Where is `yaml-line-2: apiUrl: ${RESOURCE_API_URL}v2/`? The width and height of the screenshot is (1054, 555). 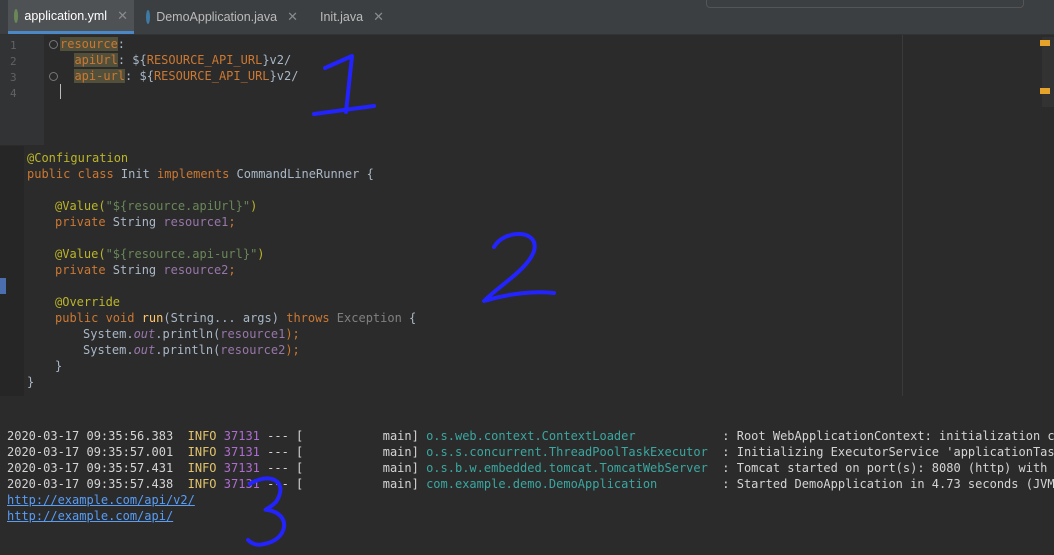 yaml-line-2: apiUrl: ${RESOURCE_API_URL}v2/ is located at coordinates (175, 60).